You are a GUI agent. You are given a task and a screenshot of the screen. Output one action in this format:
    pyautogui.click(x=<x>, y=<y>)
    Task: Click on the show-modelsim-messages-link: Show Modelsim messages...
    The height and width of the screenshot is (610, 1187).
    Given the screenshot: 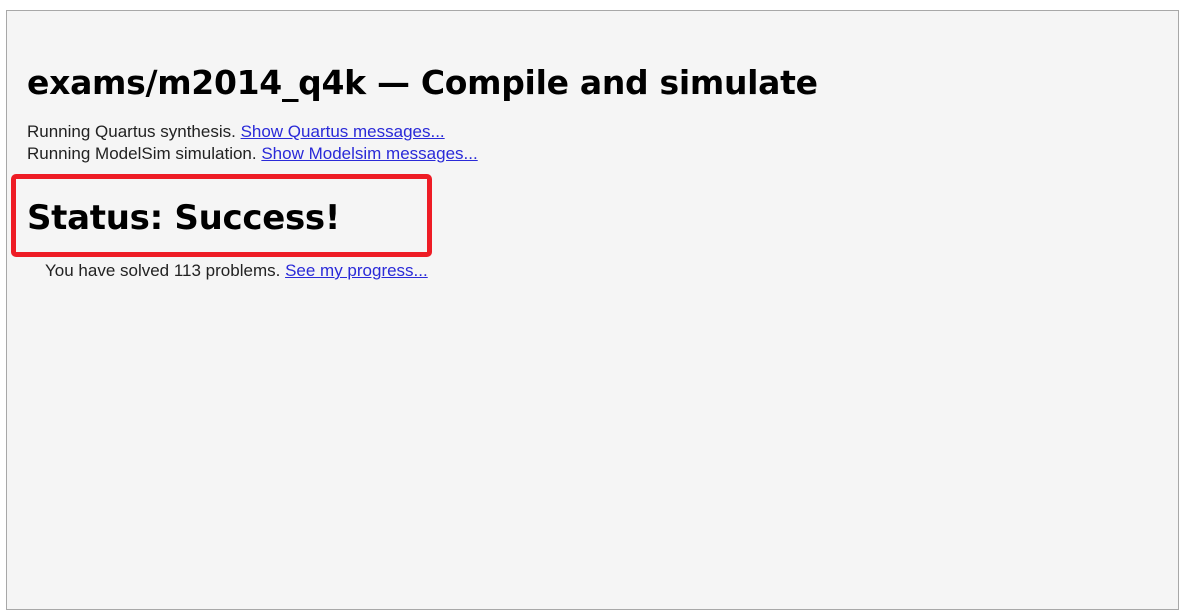 What is the action you would take?
    pyautogui.click(x=369, y=153)
    